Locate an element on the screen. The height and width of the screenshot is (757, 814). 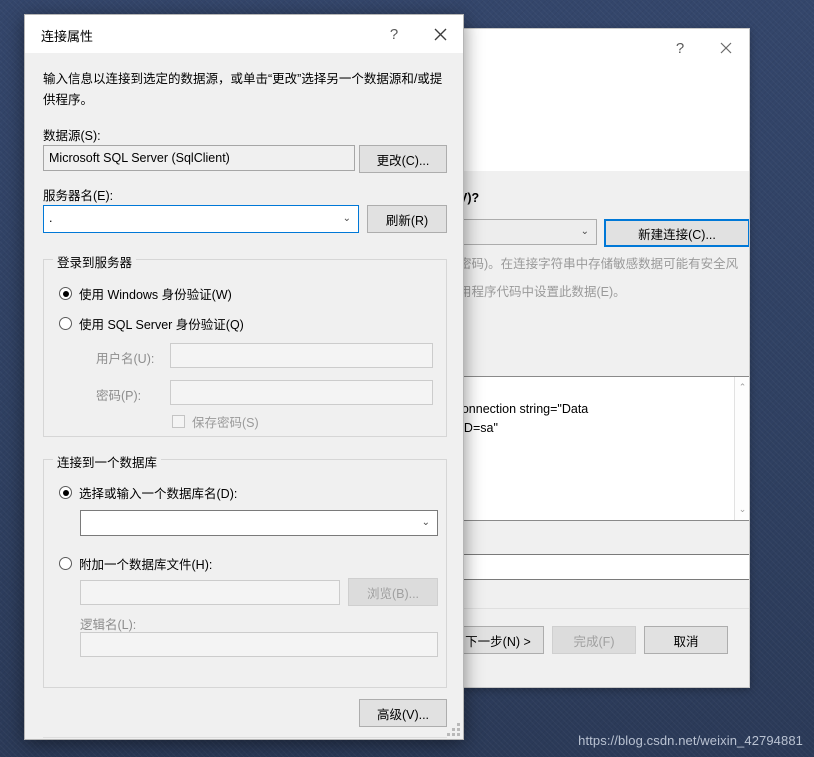
radio-windows-auth: 使用 Windows 身份验证(W) is located at coordinates (145, 293).